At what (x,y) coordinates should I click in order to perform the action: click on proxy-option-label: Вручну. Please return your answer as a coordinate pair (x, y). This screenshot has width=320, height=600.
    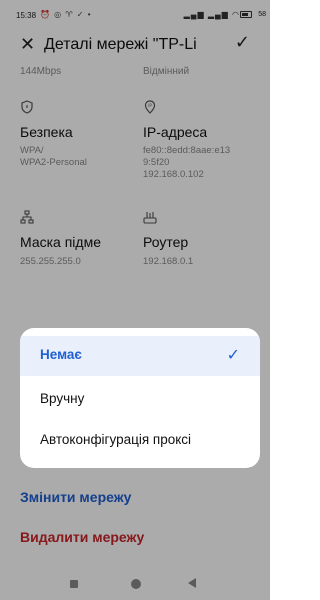
    Looking at the image, I should click on (62, 398).